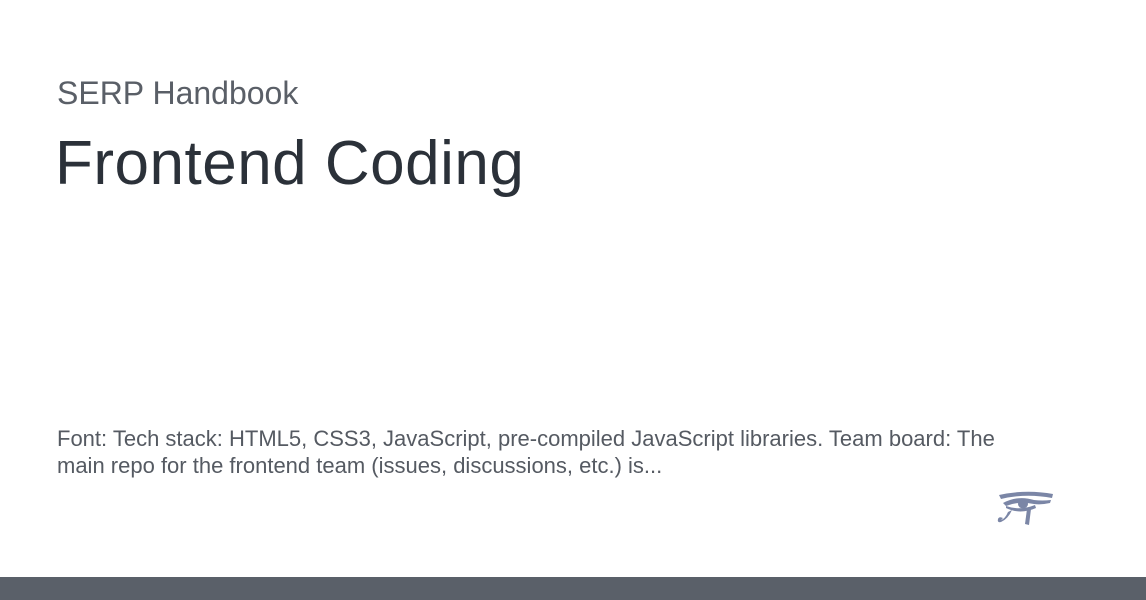  I want to click on eye-of-horus-icon, so click(1025, 510).